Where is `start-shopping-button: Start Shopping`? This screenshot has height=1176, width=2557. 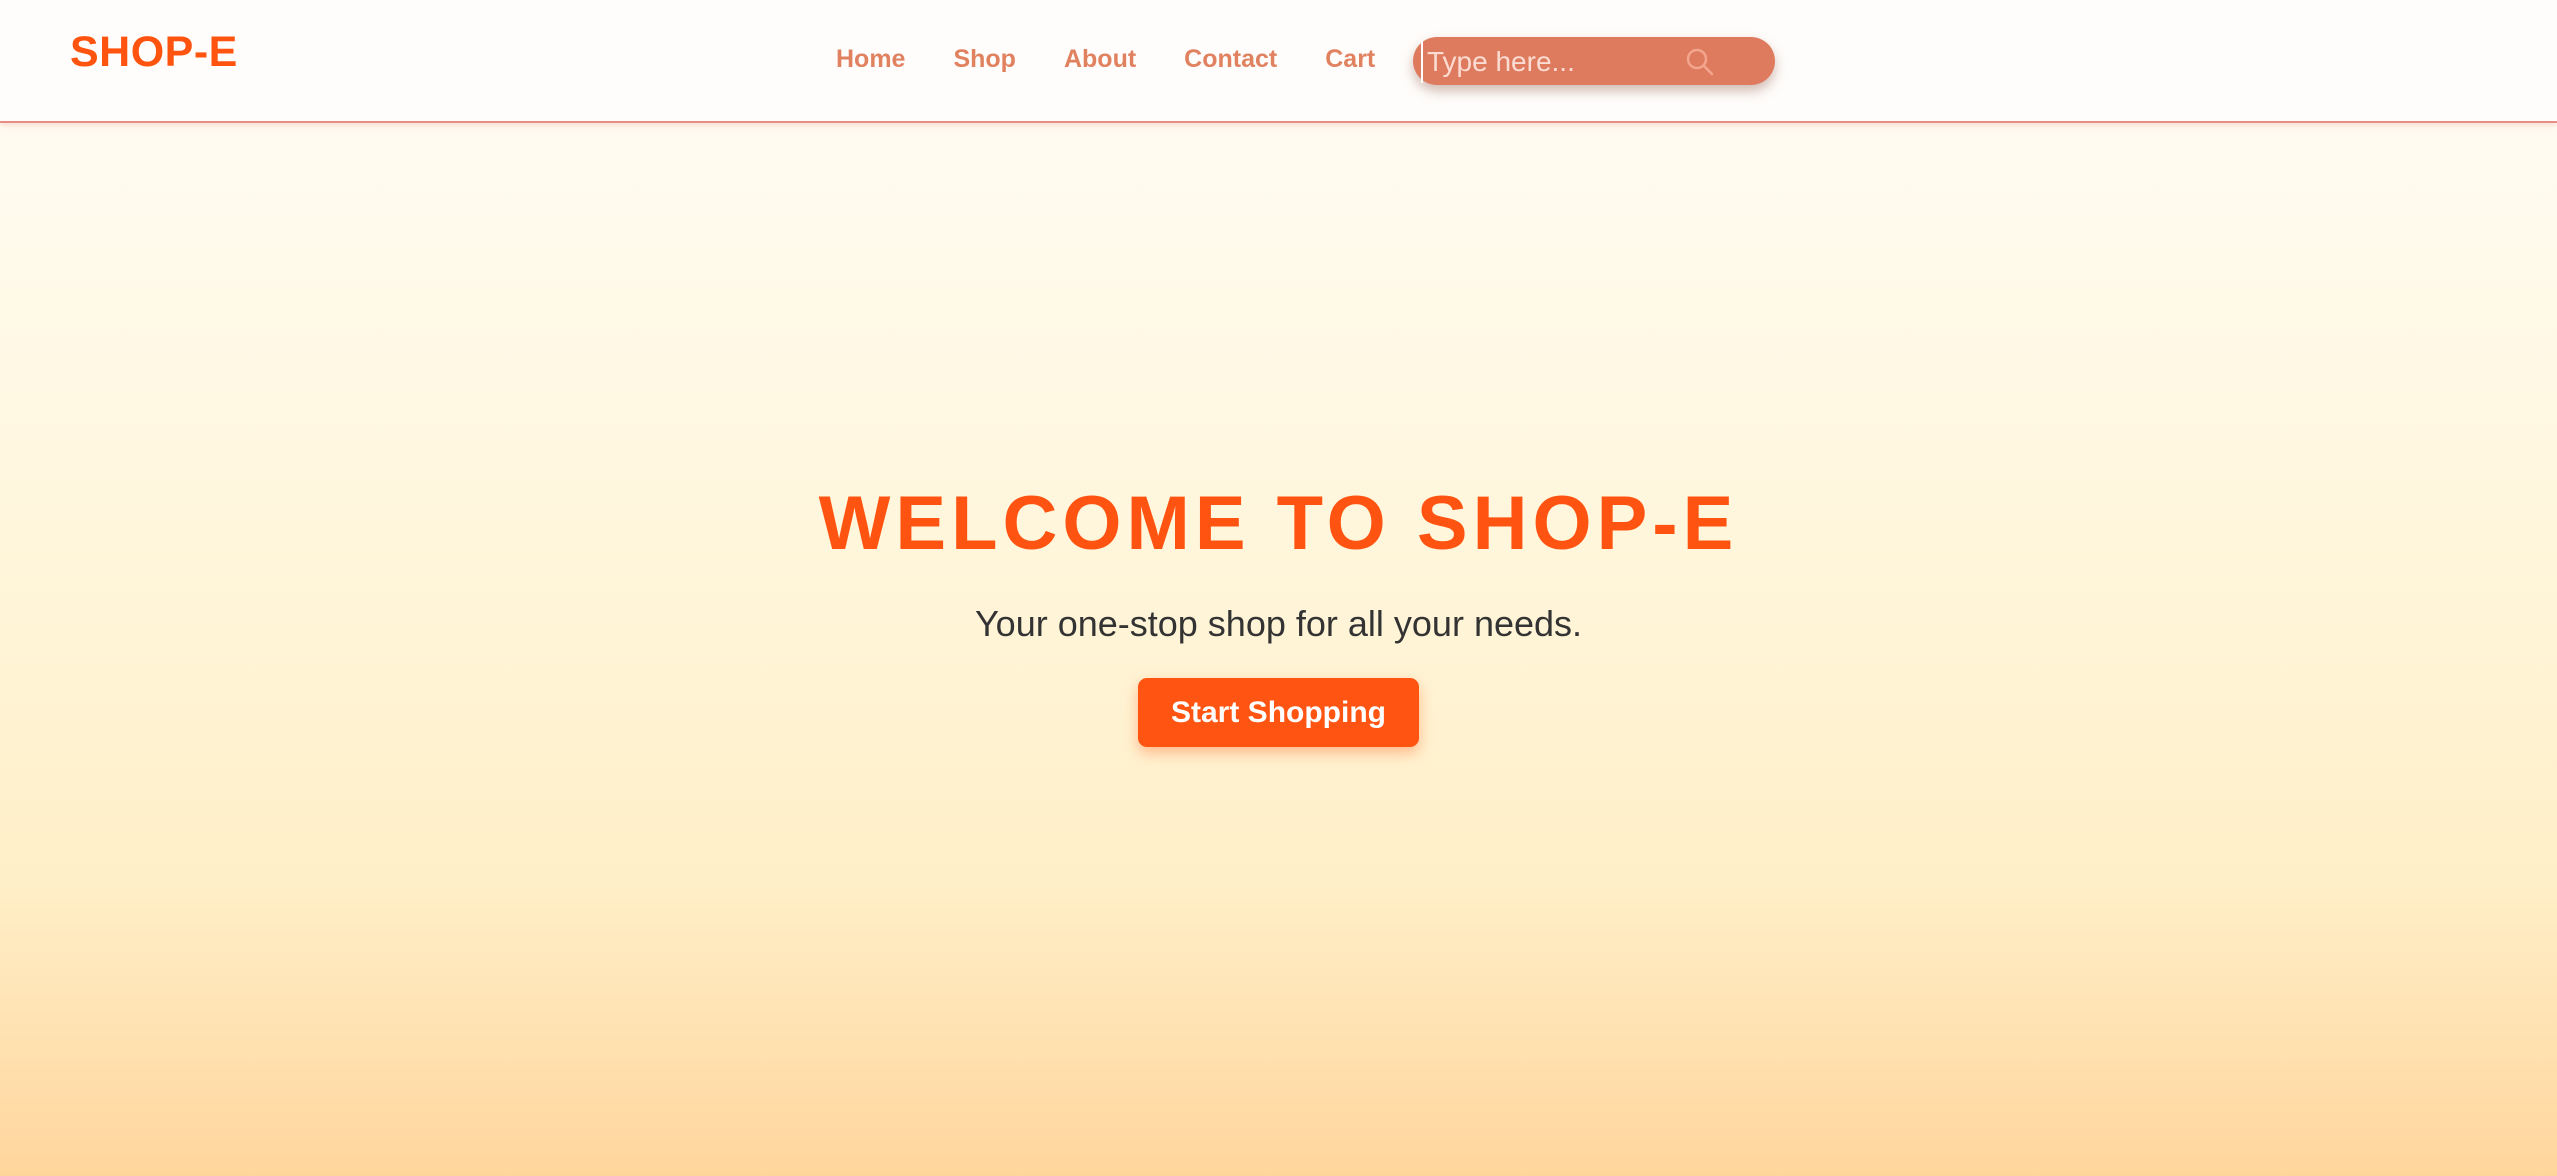
start-shopping-button: Start Shopping is located at coordinates (1278, 712).